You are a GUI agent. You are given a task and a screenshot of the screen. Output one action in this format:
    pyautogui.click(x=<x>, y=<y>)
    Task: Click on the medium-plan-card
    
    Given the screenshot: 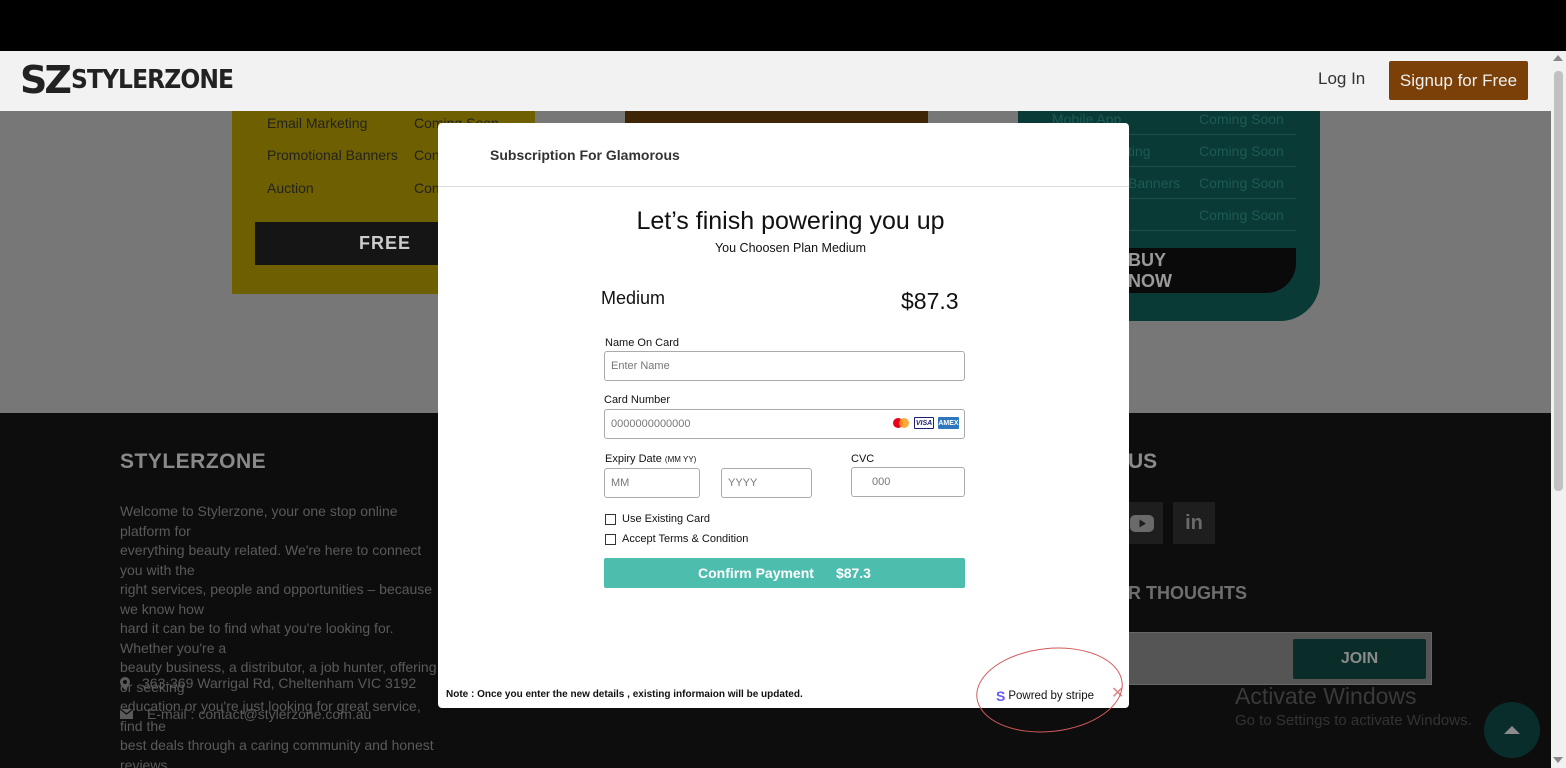 What is the action you would take?
    pyautogui.click(x=776, y=117)
    